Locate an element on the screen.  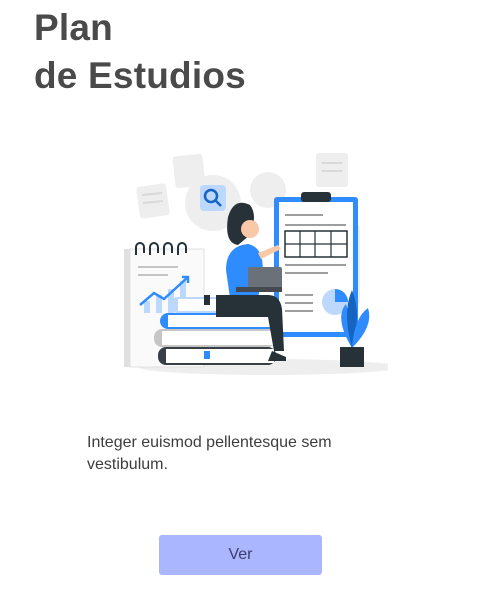
view-button: Ver is located at coordinates (240, 555).